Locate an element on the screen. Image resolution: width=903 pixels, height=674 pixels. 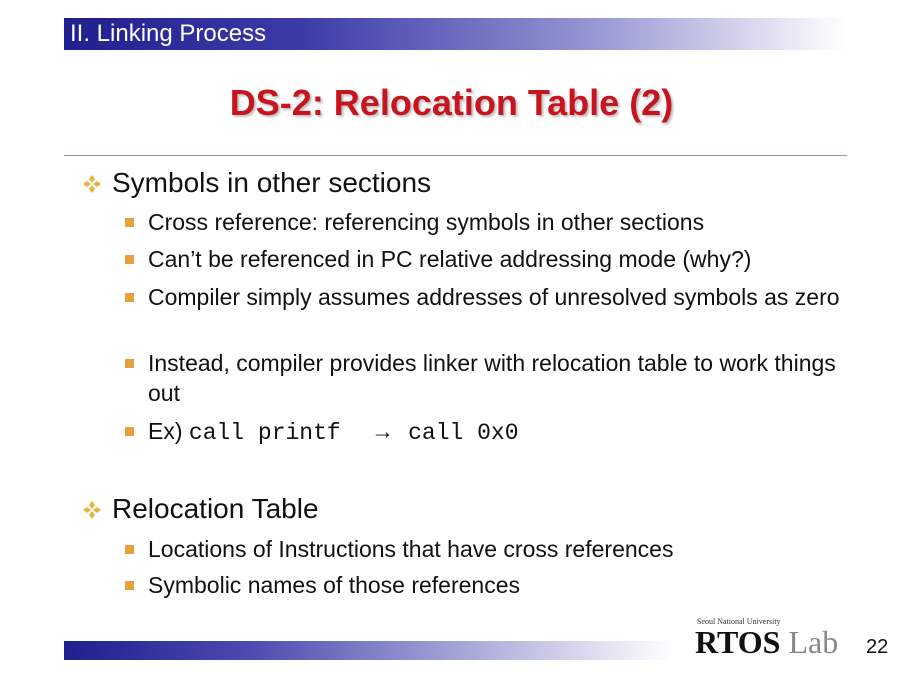
bullet-text: Relocation Table is located at coordinates (215, 508).